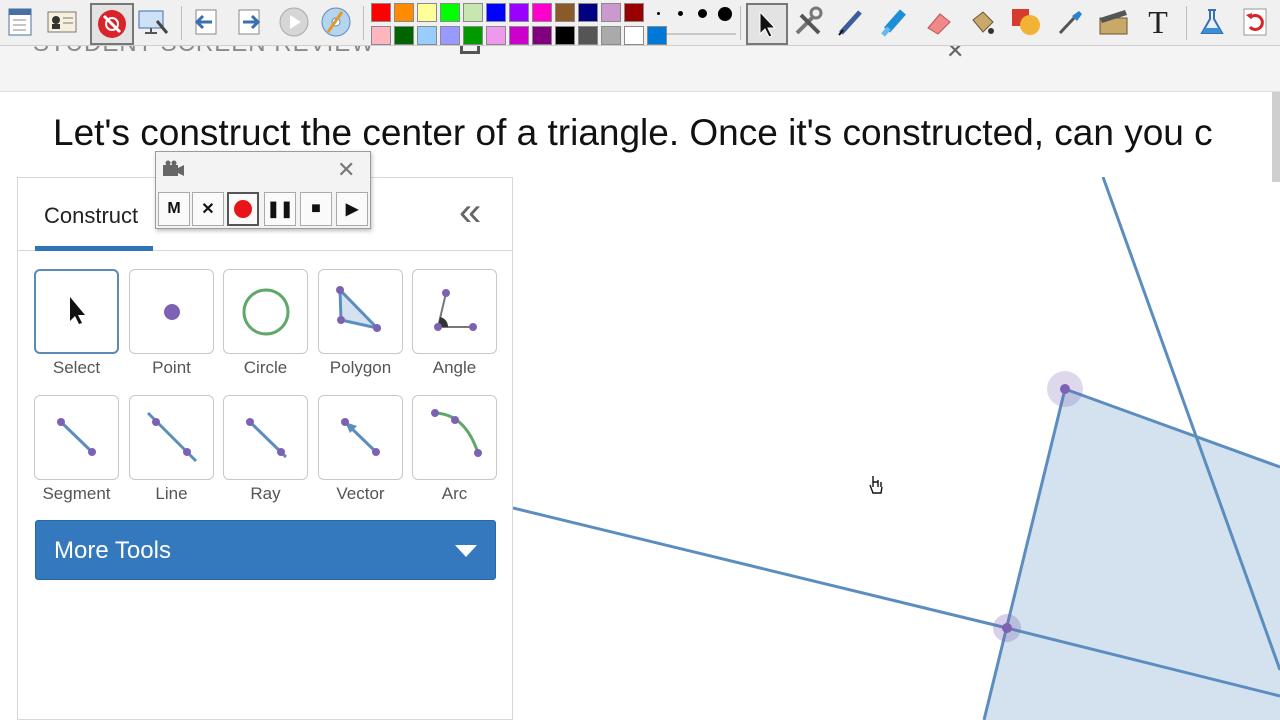 Image resolution: width=1280 pixels, height=720 pixels. Describe the element at coordinates (701, 34) in the screenshot. I see `line-weight-track` at that location.